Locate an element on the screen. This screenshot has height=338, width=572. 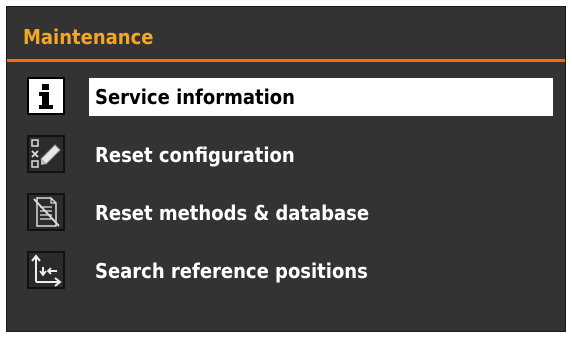
menu-item-search-reference-positions: Search reference positions is located at coordinates (286, 270).